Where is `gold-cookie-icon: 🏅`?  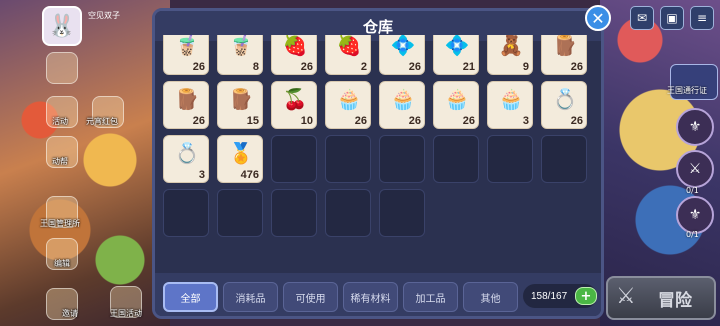 gold-cookie-icon: 🏅 is located at coordinates (241, 153).